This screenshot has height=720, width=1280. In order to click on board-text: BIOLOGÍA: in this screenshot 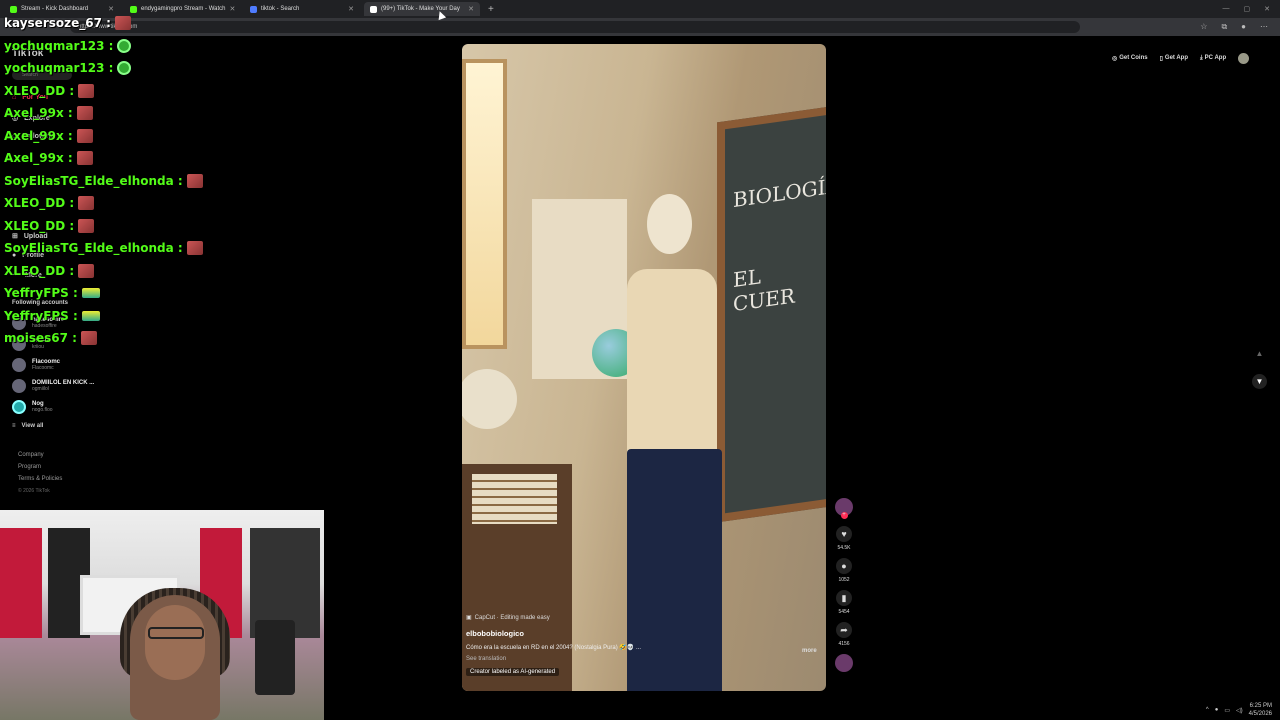, I will do `click(779, 192)`.